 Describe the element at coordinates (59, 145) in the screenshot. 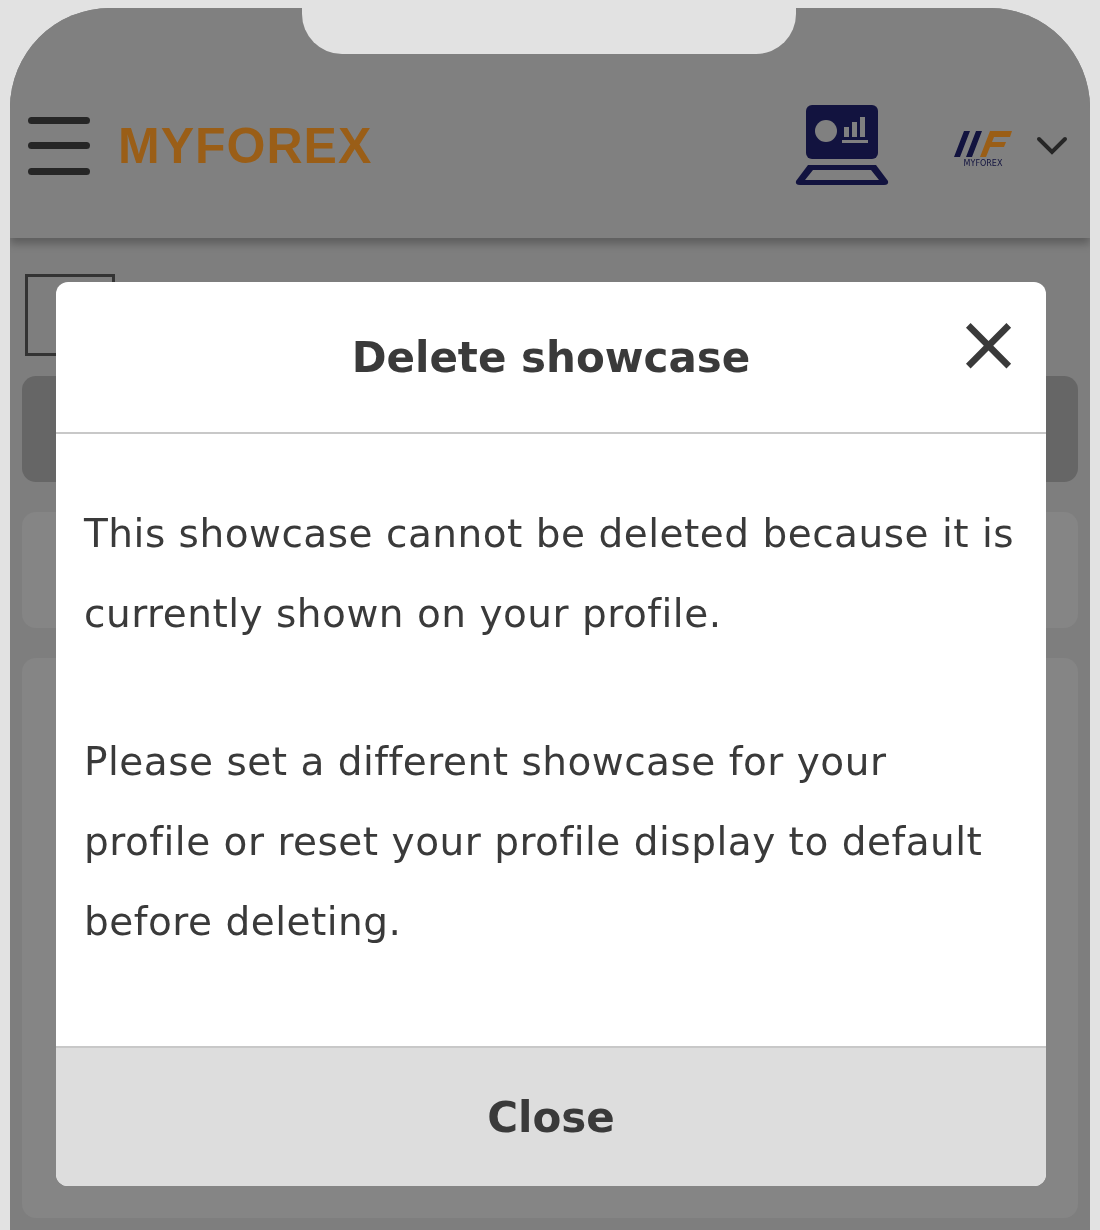

I see `menu-icon` at that location.